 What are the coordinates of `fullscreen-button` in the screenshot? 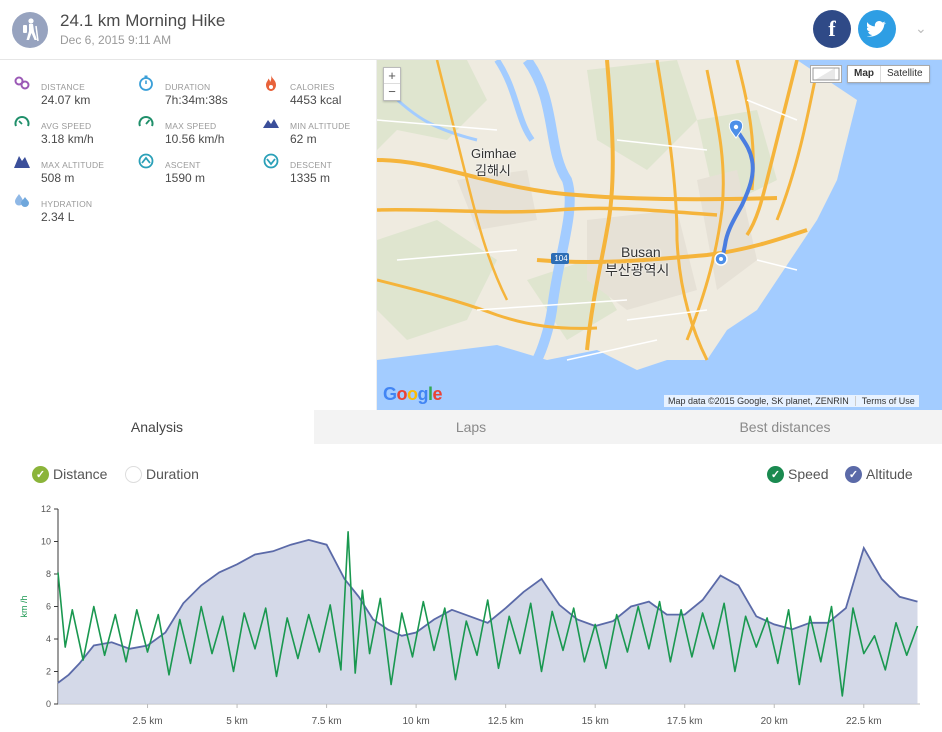 It's located at (826, 74).